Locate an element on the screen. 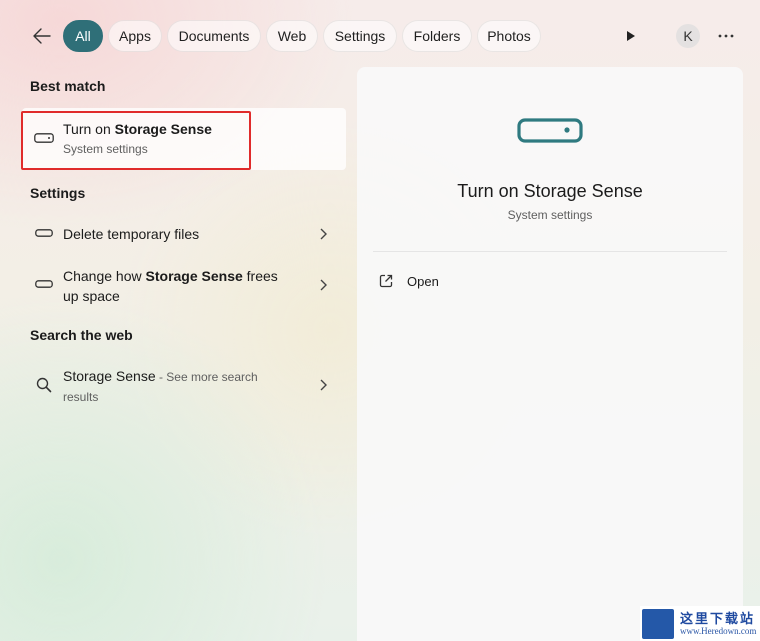  filter-apps: Apps is located at coordinates (135, 36).